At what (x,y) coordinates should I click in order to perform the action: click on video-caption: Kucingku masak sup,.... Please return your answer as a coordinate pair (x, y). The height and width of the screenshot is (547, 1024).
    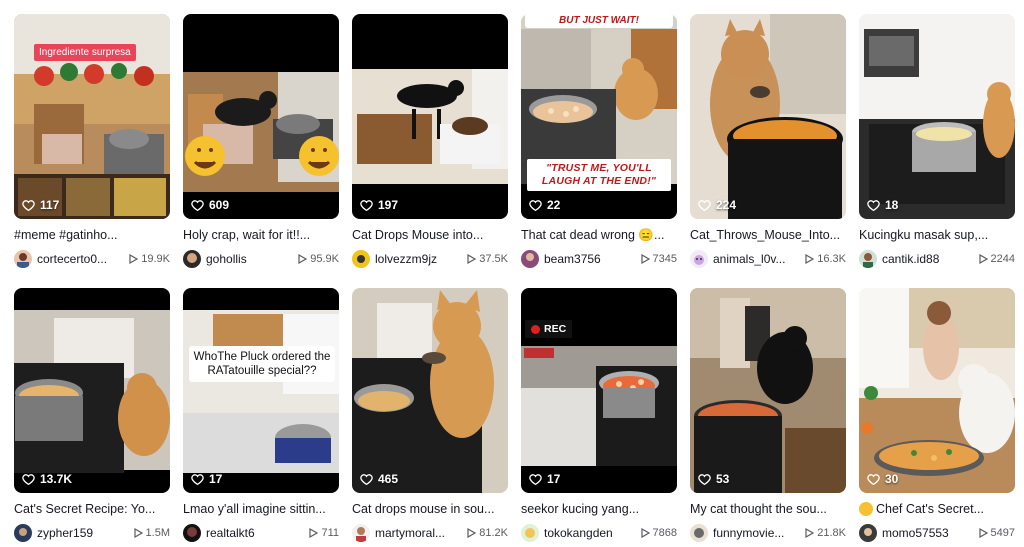
    Looking at the image, I should click on (937, 235).